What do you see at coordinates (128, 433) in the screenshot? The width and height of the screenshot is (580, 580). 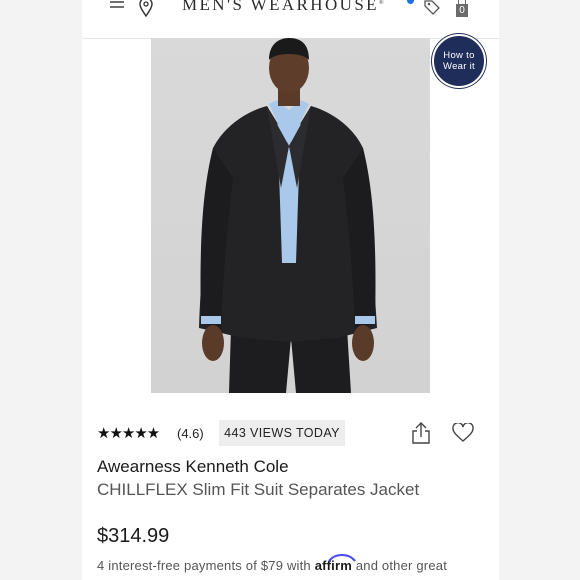 I see `rating-stars: ★★★★★` at bounding box center [128, 433].